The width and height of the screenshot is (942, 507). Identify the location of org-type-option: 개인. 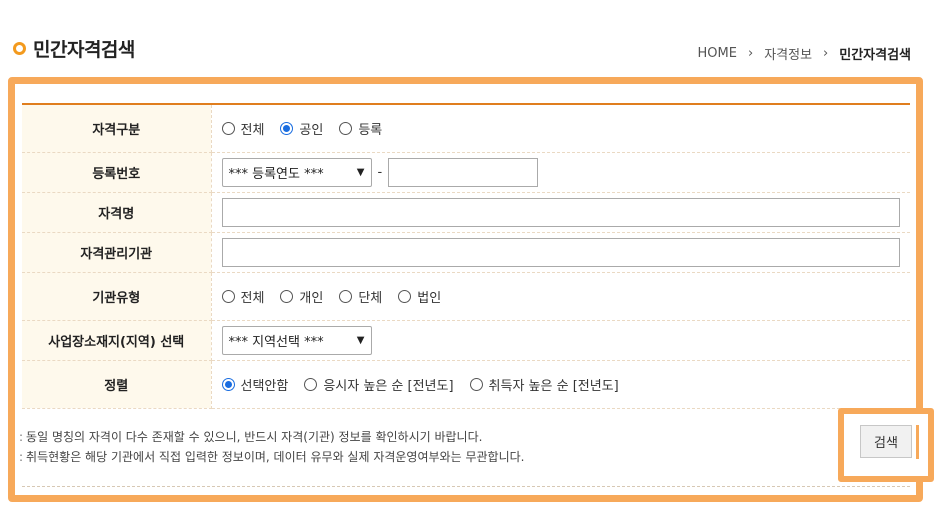
(301, 296).